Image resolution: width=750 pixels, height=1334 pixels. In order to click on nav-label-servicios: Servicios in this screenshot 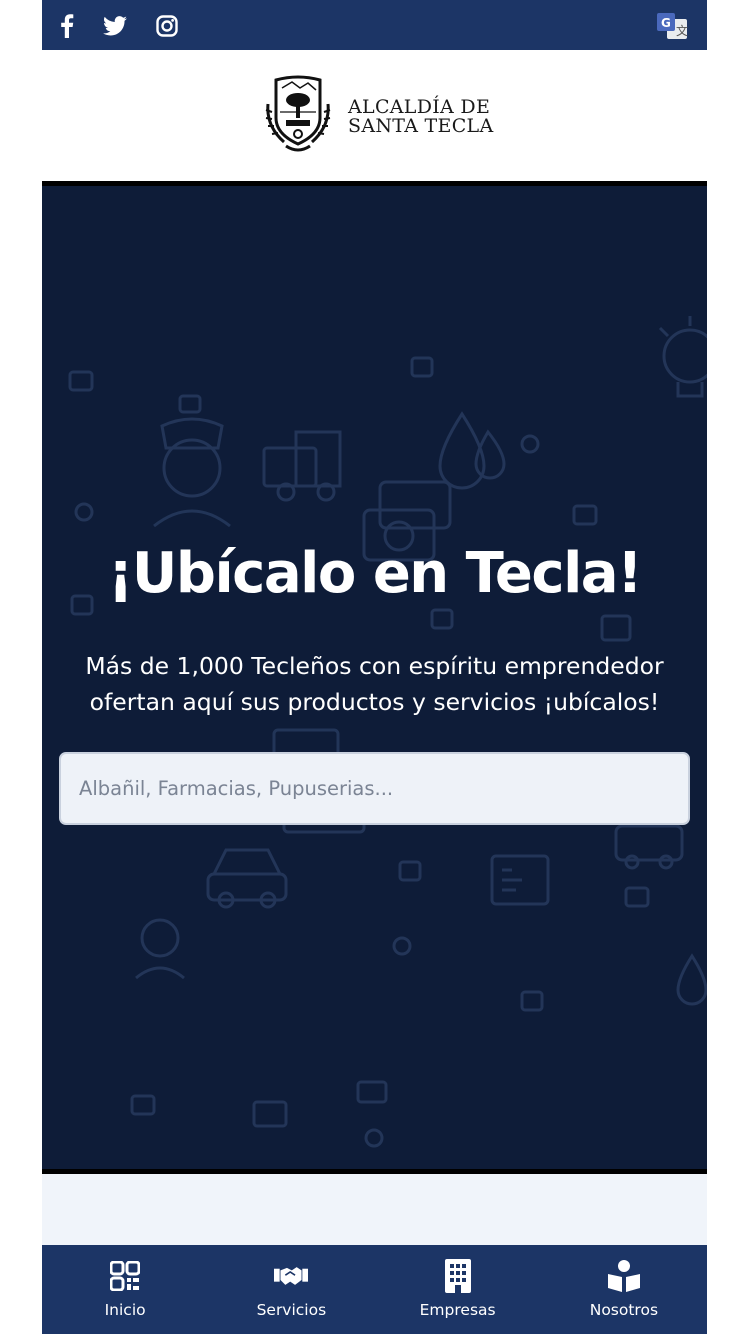, I will do `click(291, 1310)`.